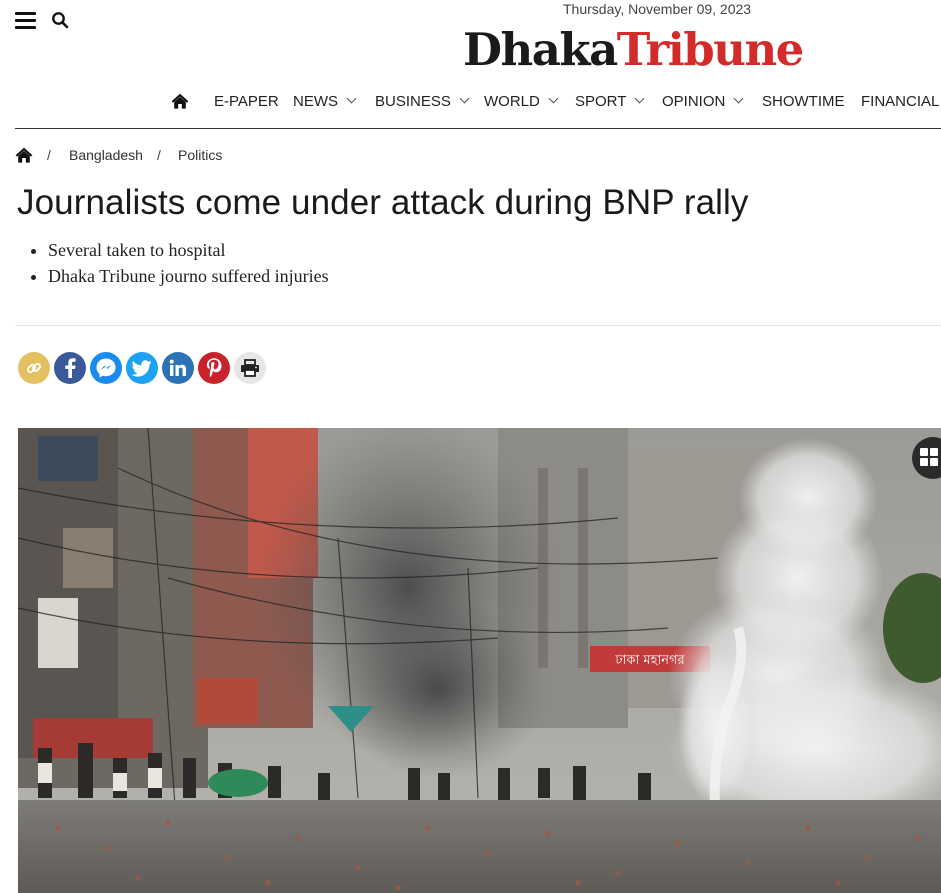 The width and height of the screenshot is (941, 893). I want to click on messenger-icon, so click(106, 368).